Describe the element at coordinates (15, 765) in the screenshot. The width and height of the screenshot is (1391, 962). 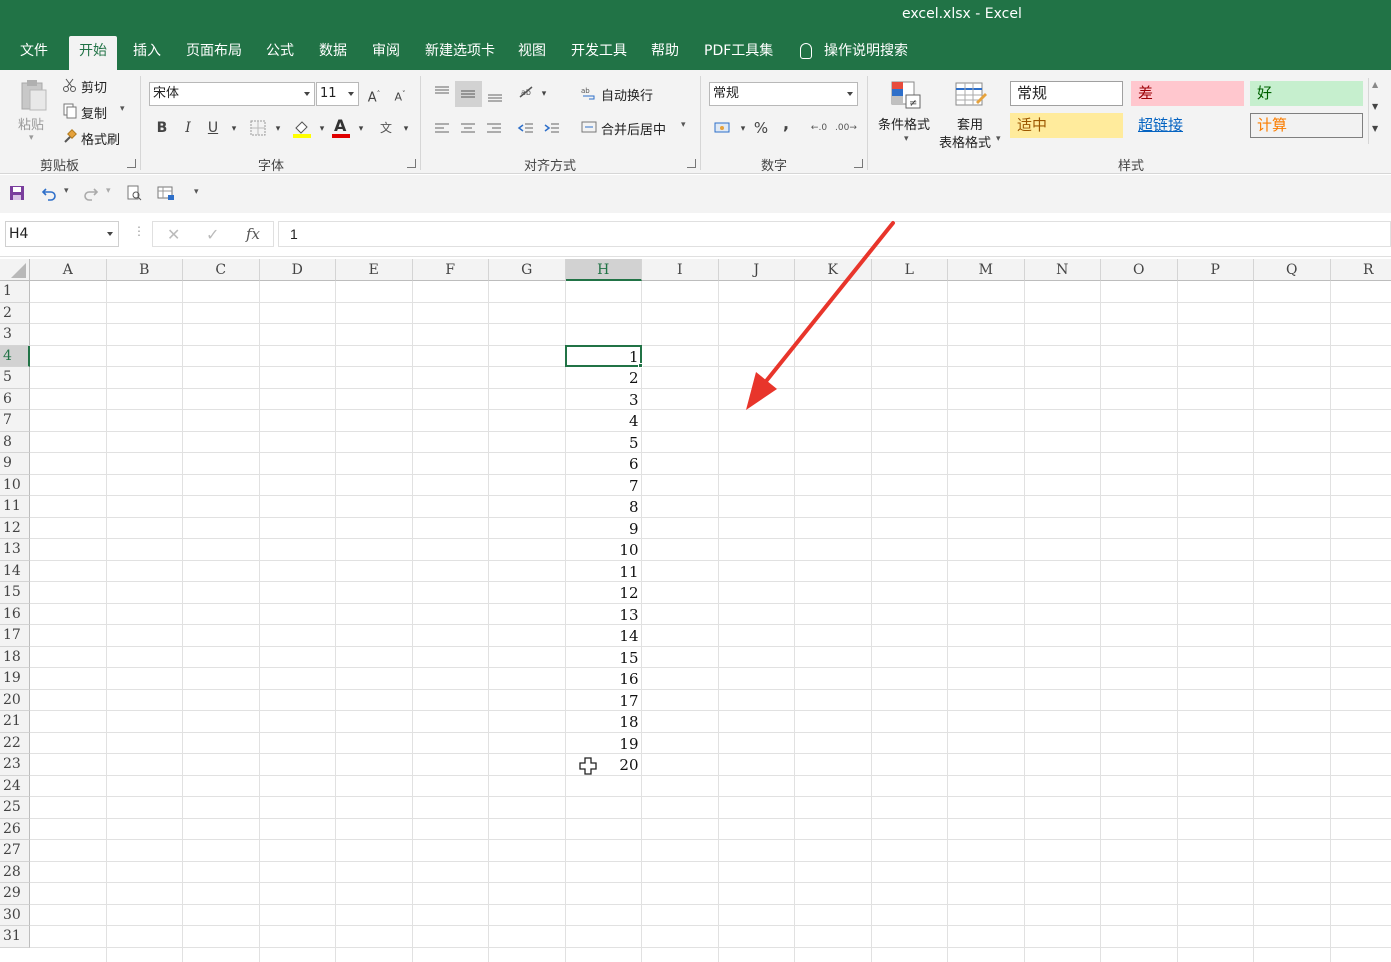
I see `row-header-23: 23` at that location.